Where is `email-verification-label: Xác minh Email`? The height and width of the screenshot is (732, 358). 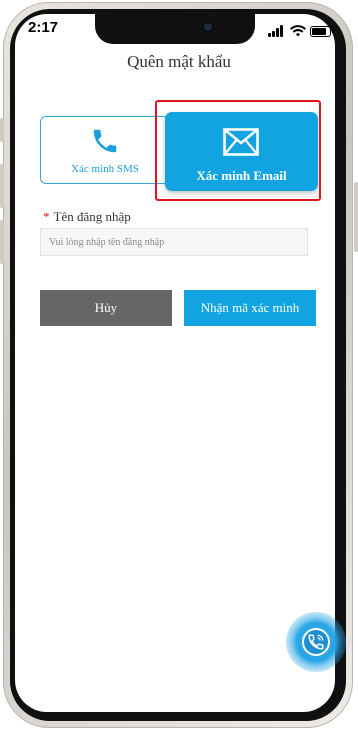 email-verification-label: Xác minh Email is located at coordinates (241, 175).